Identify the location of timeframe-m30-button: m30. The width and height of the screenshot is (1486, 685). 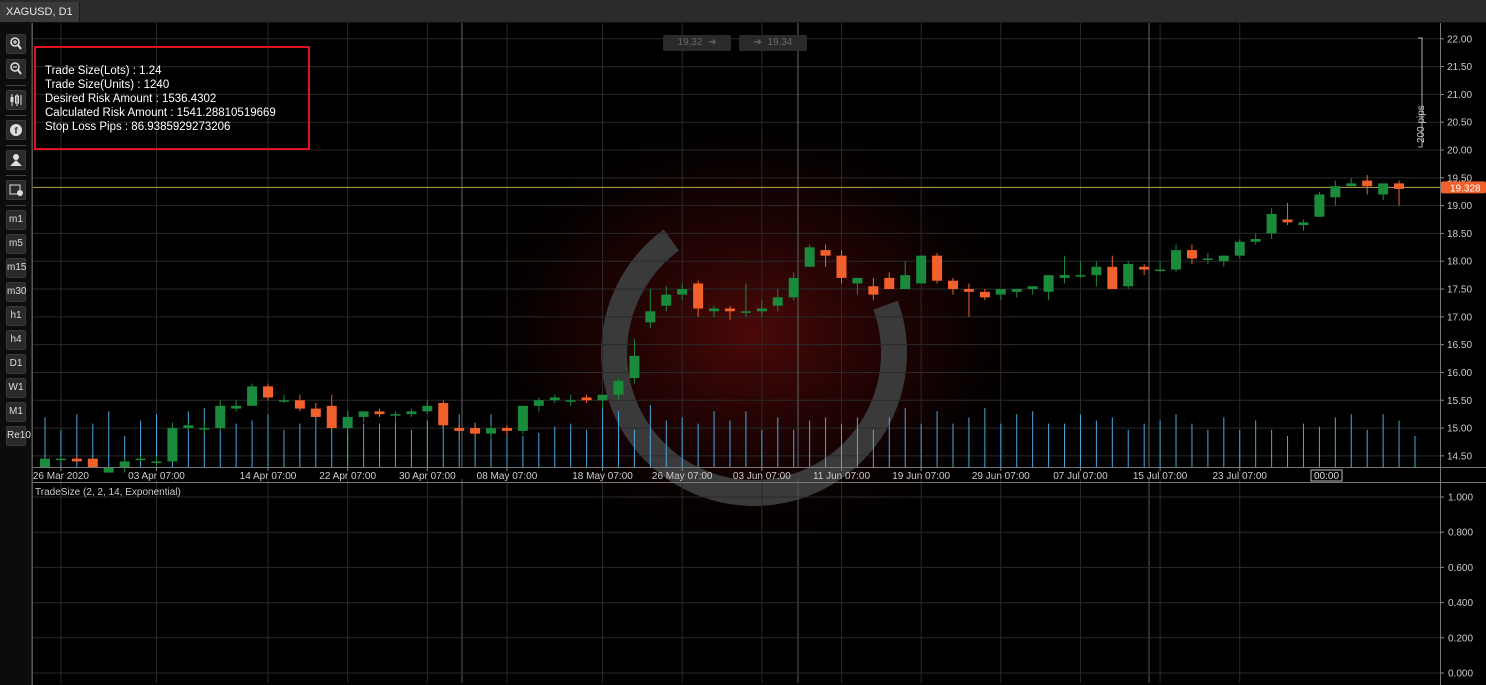
(16, 292).